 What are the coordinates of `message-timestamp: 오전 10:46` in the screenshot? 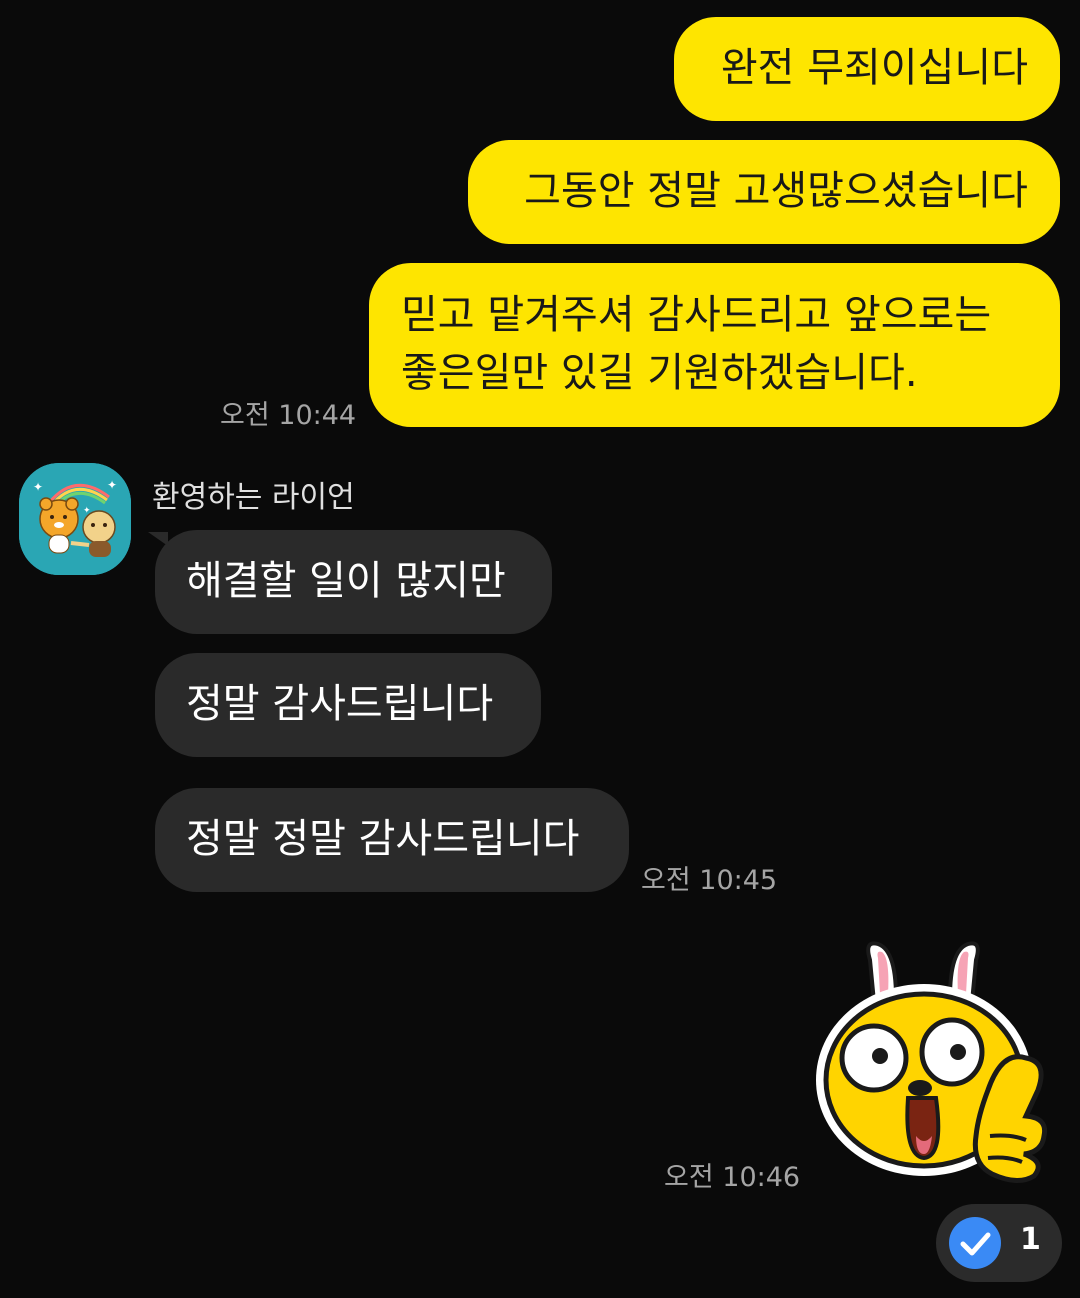 It's located at (732, 1177).